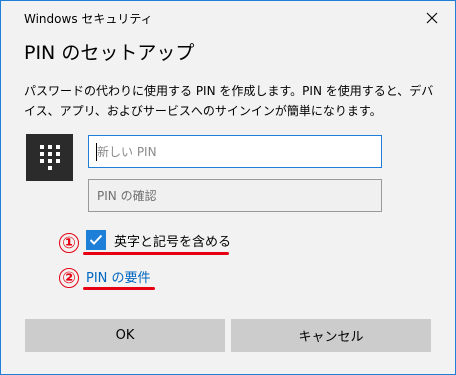 The image size is (456, 375). Describe the element at coordinates (96, 152) in the screenshot. I see `text-caret` at that location.